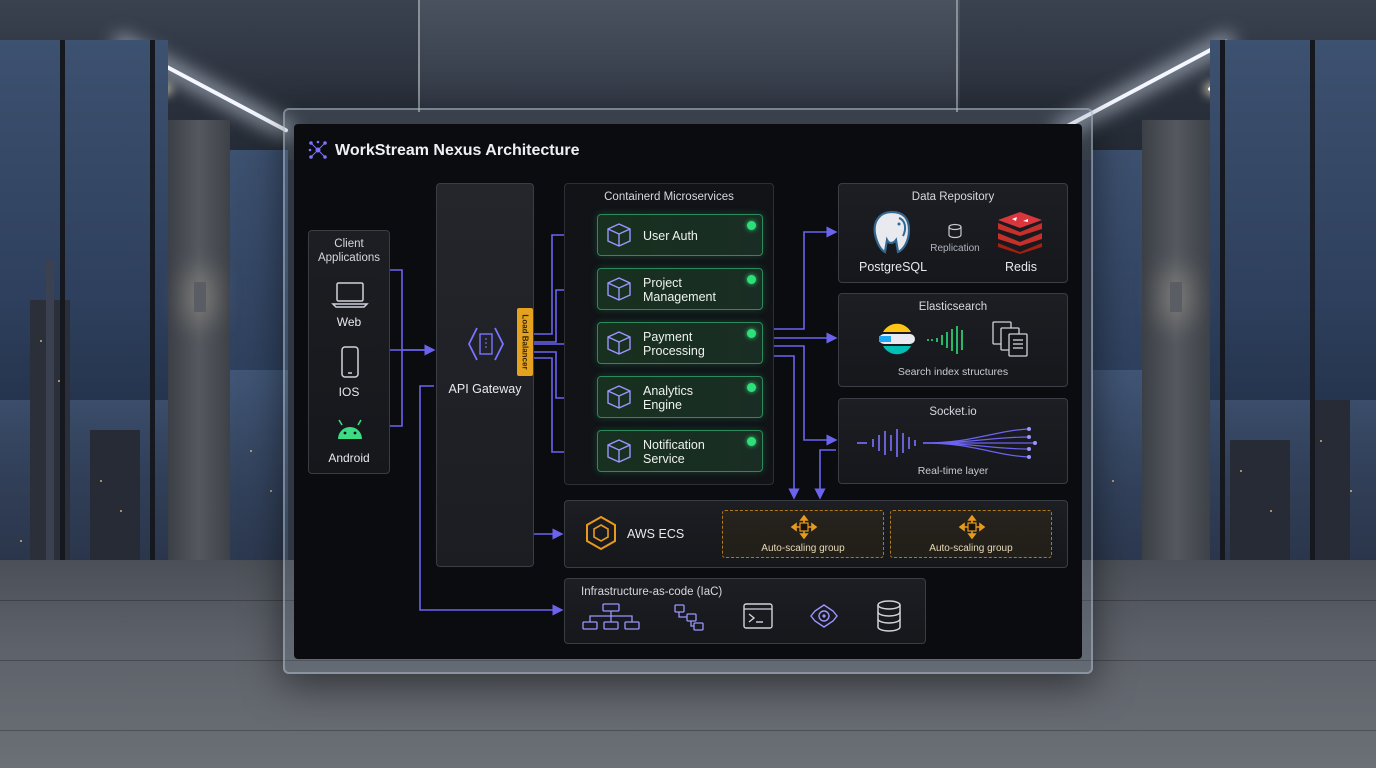 This screenshot has height=768, width=1376. Describe the element at coordinates (670, 236) in the screenshot. I see `service-label: User Auth` at that location.